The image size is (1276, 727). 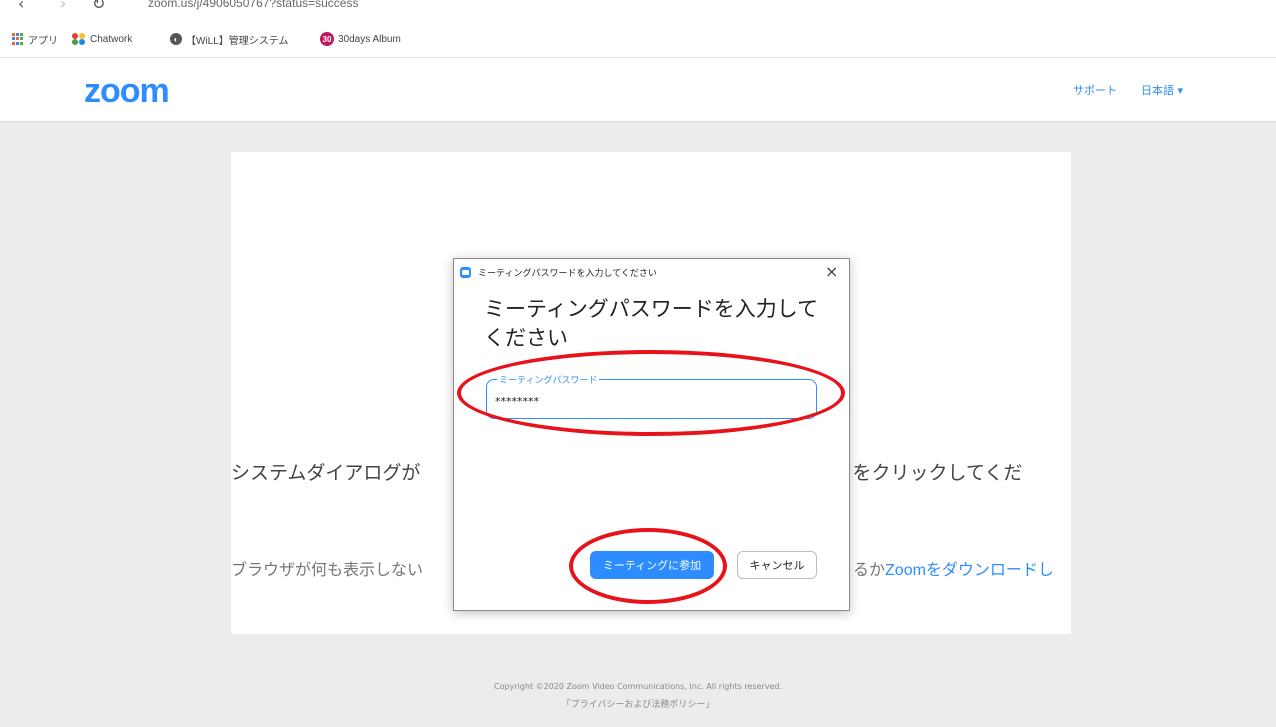 What do you see at coordinates (327, 39) in the screenshot?
I see `album-icon: 30` at bounding box center [327, 39].